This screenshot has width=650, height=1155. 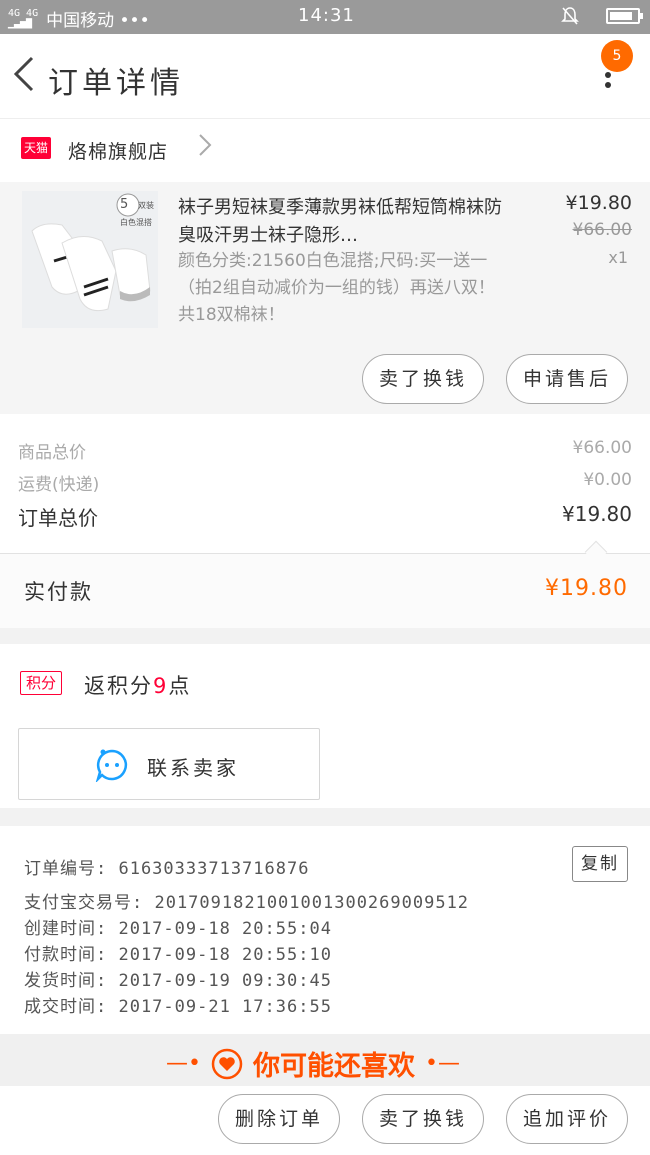 What do you see at coordinates (90, 259) in the screenshot?
I see `product-image: 5 双装 白色混搭` at bounding box center [90, 259].